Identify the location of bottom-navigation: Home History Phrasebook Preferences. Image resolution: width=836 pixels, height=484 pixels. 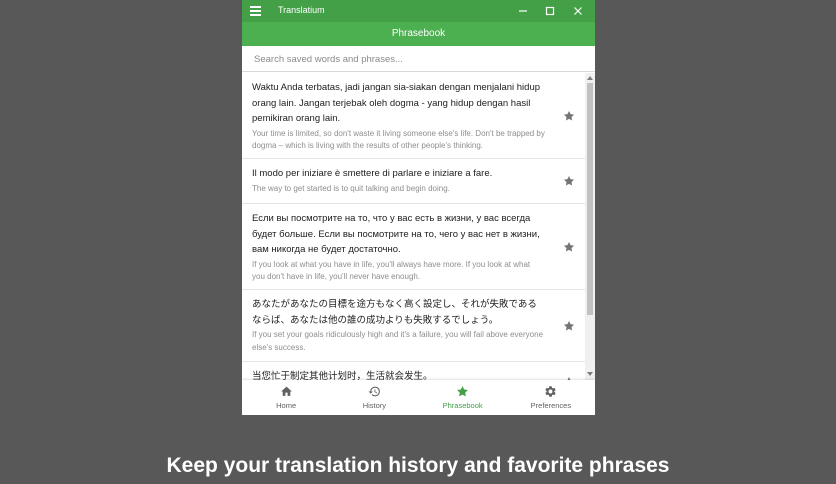
(418, 397).